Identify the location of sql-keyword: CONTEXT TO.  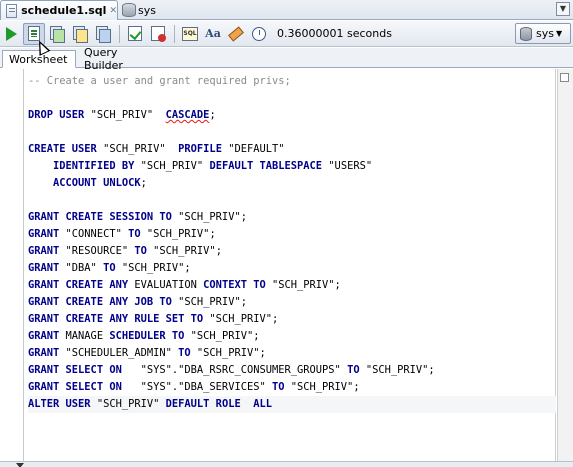
(234, 285).